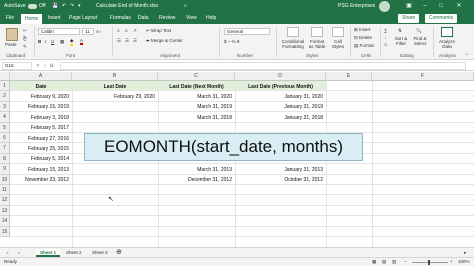 This screenshot has height=266, width=474. I want to click on font-name-box: Calibri, so click(59, 31).